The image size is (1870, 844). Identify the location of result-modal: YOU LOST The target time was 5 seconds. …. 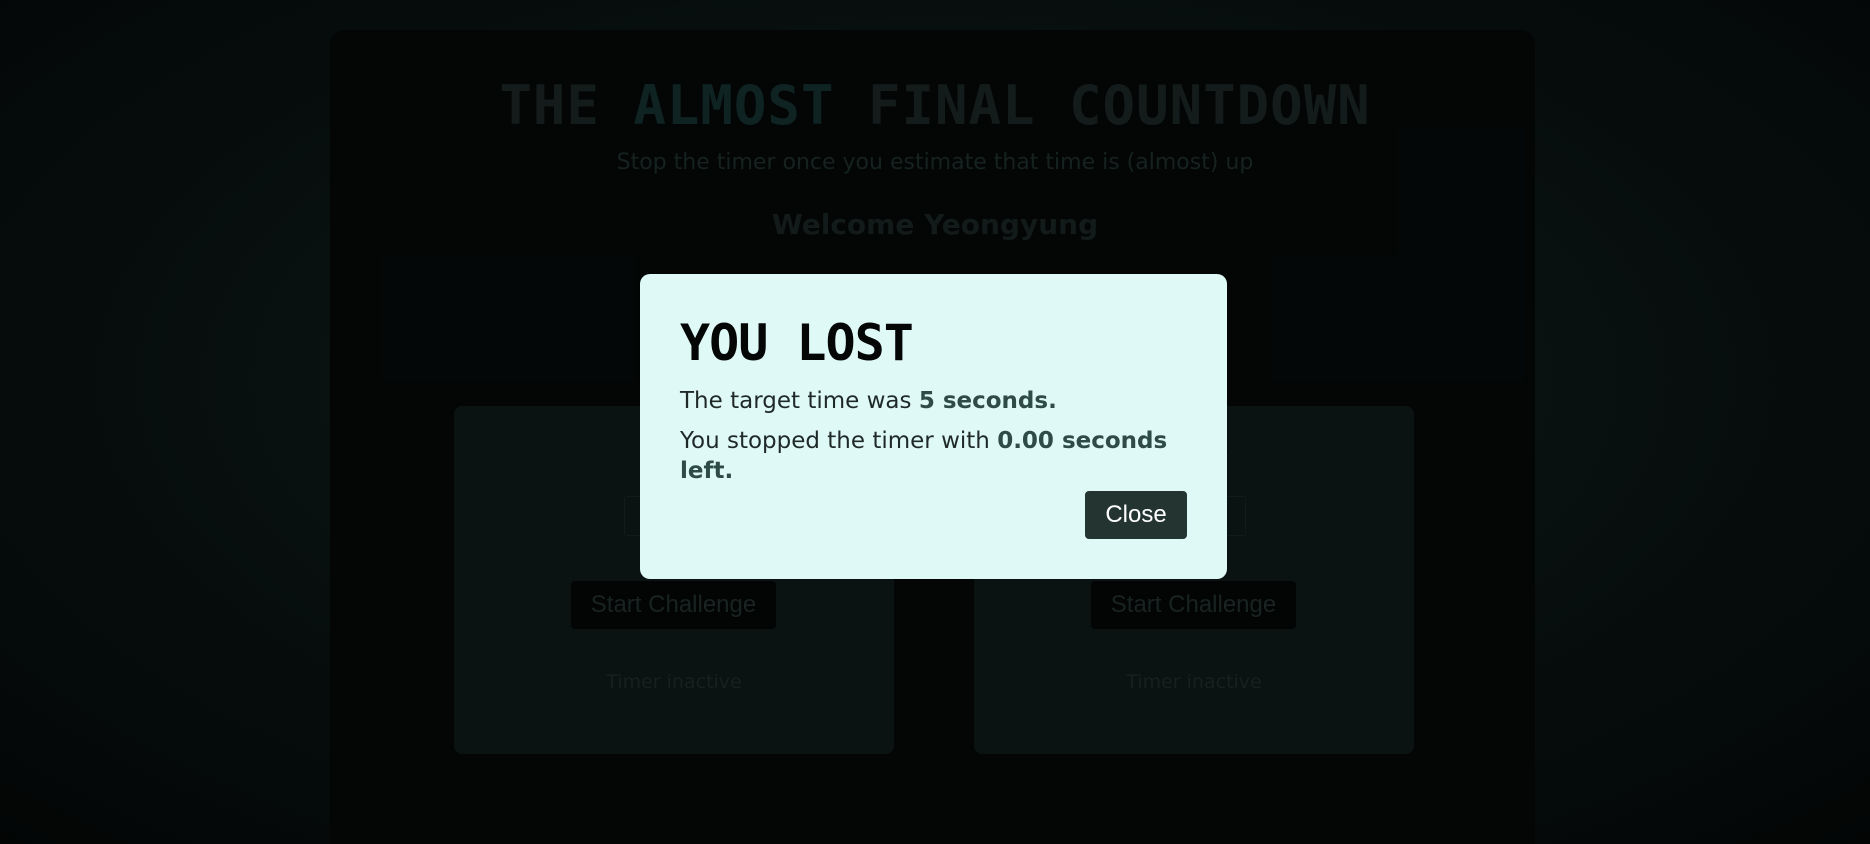
(933, 426).